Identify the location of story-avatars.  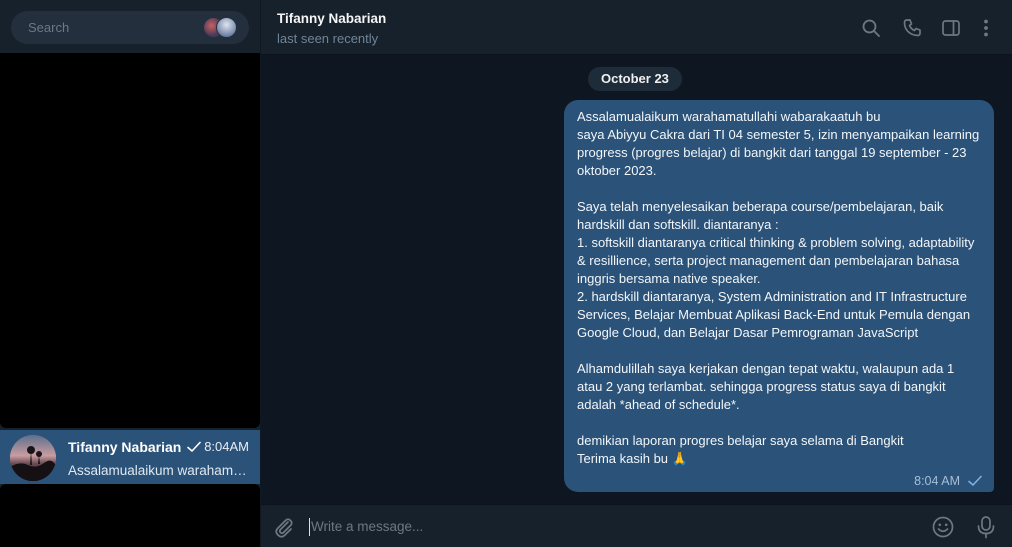
(222, 27).